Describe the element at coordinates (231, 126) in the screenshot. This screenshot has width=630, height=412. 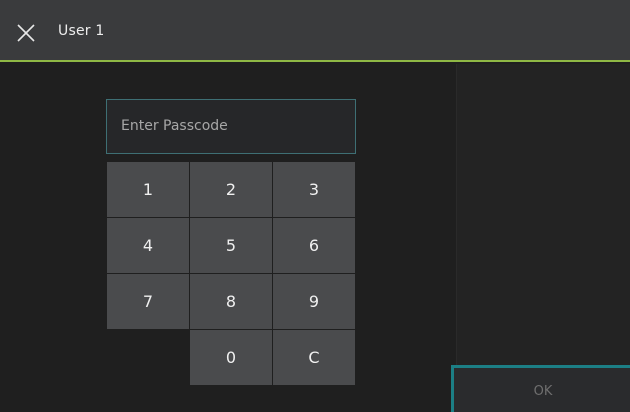
I see `passcode-input: Enter Passcode` at that location.